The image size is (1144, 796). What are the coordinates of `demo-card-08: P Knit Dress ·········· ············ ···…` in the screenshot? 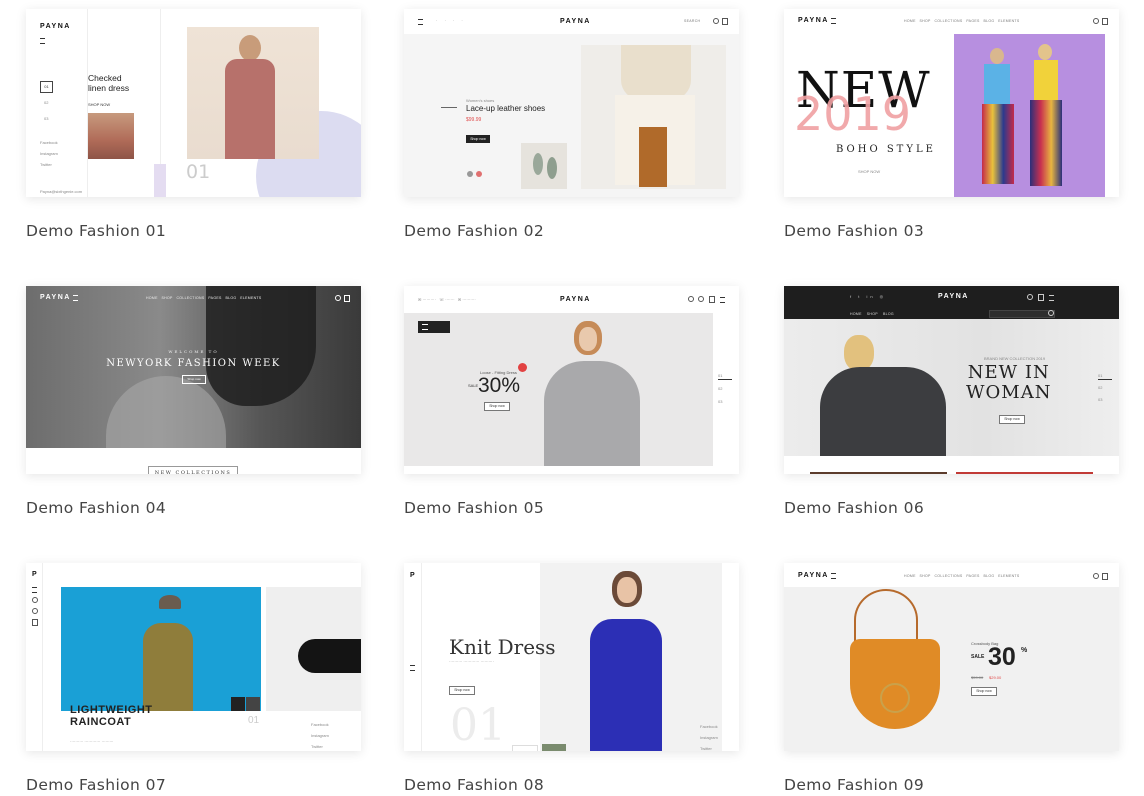 It's located at (572, 678).